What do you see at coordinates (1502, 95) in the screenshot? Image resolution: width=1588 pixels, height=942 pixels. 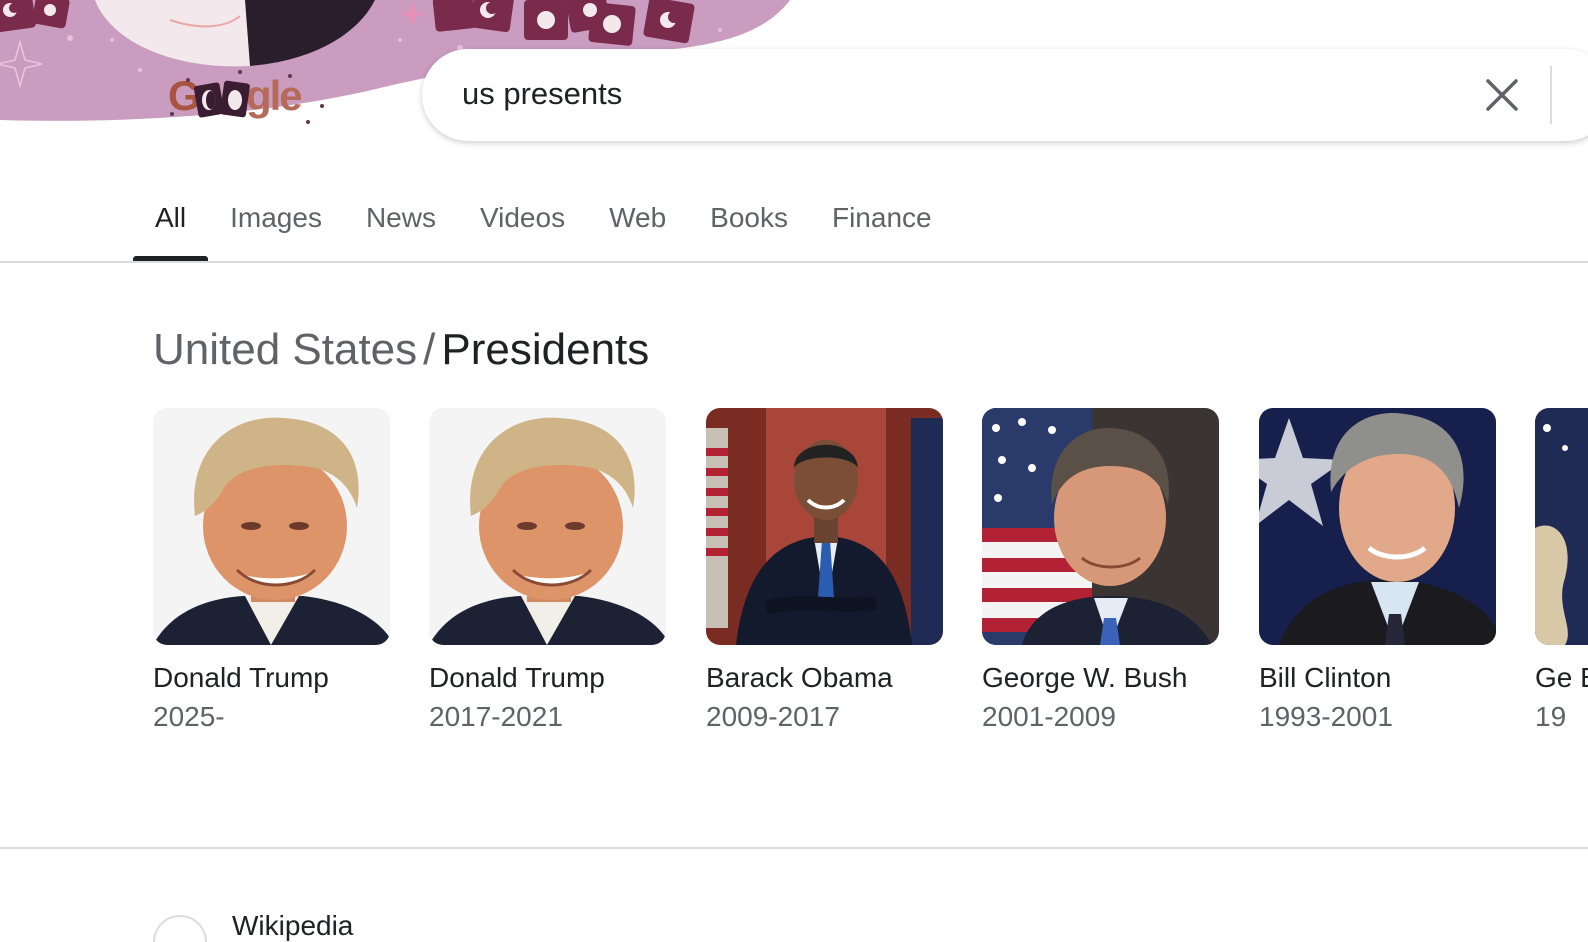 I see `close-icon` at bounding box center [1502, 95].